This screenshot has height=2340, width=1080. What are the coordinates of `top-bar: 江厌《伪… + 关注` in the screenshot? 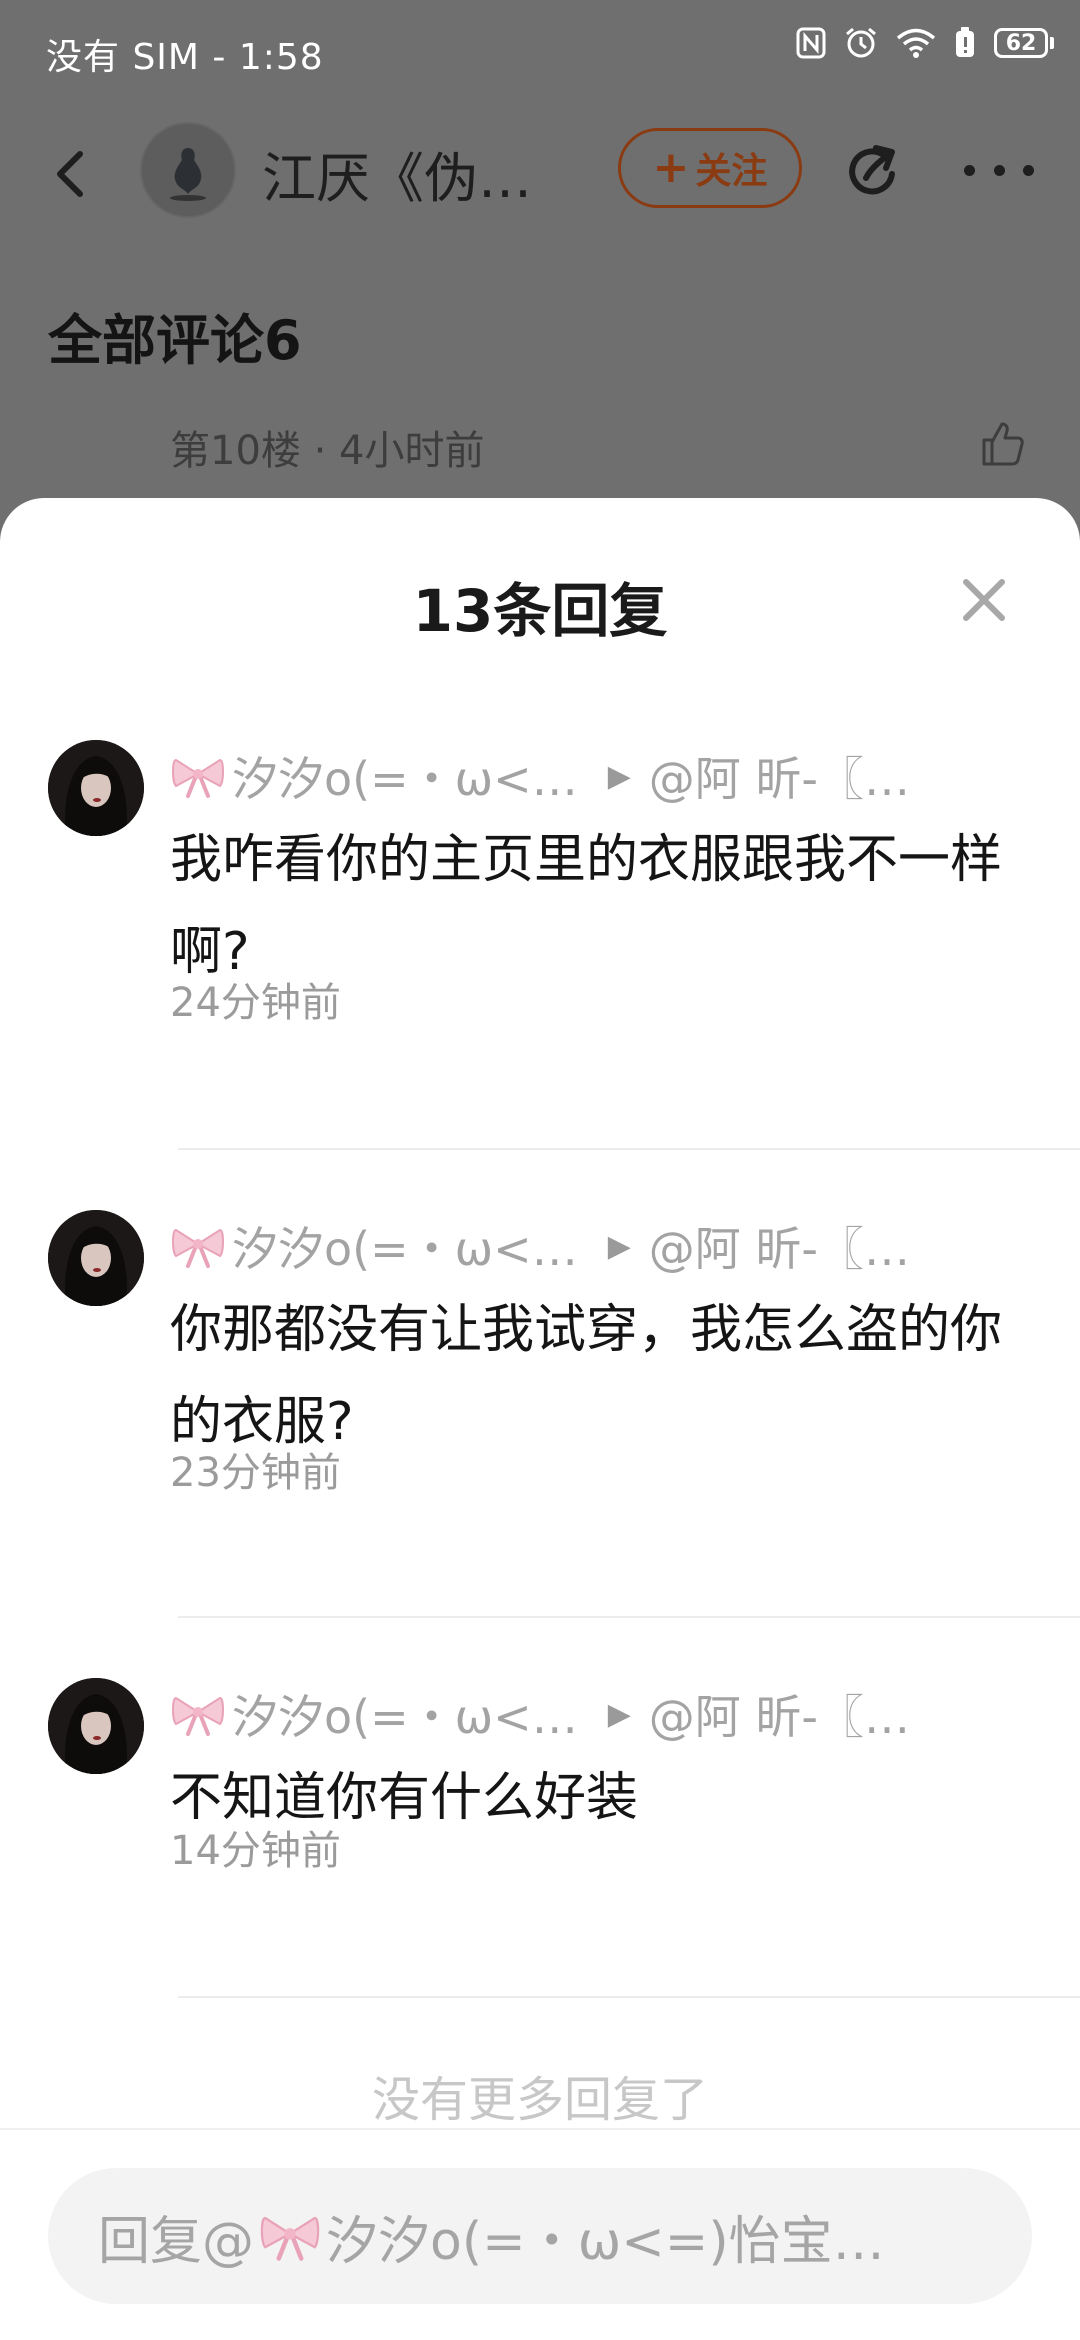 It's located at (540, 170).